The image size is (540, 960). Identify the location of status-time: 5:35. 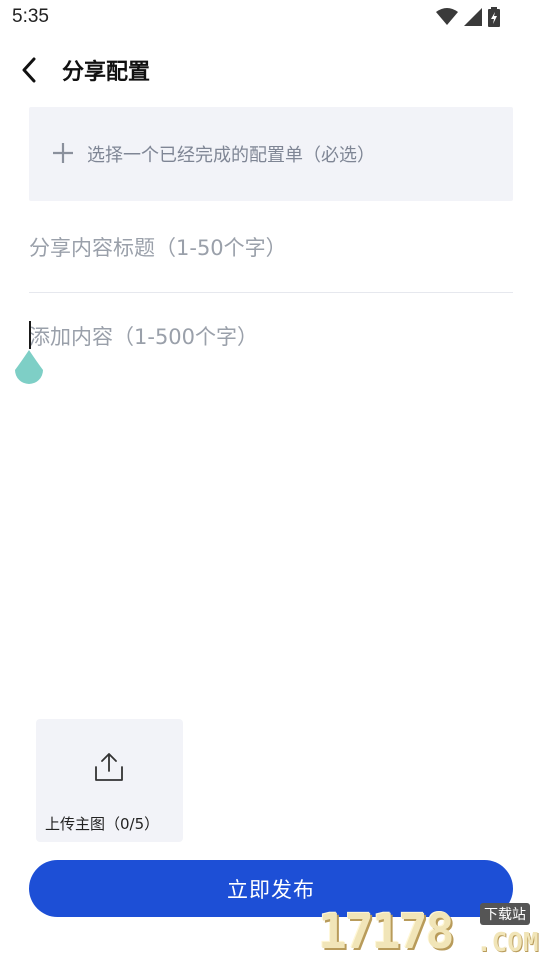
(30, 16).